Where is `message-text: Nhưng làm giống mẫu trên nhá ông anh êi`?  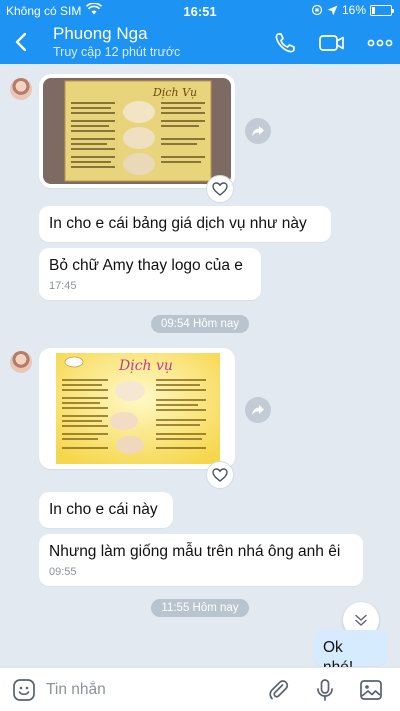 message-text: Nhưng làm giống mẫu trên nhá ông anh êi is located at coordinates (195, 551).